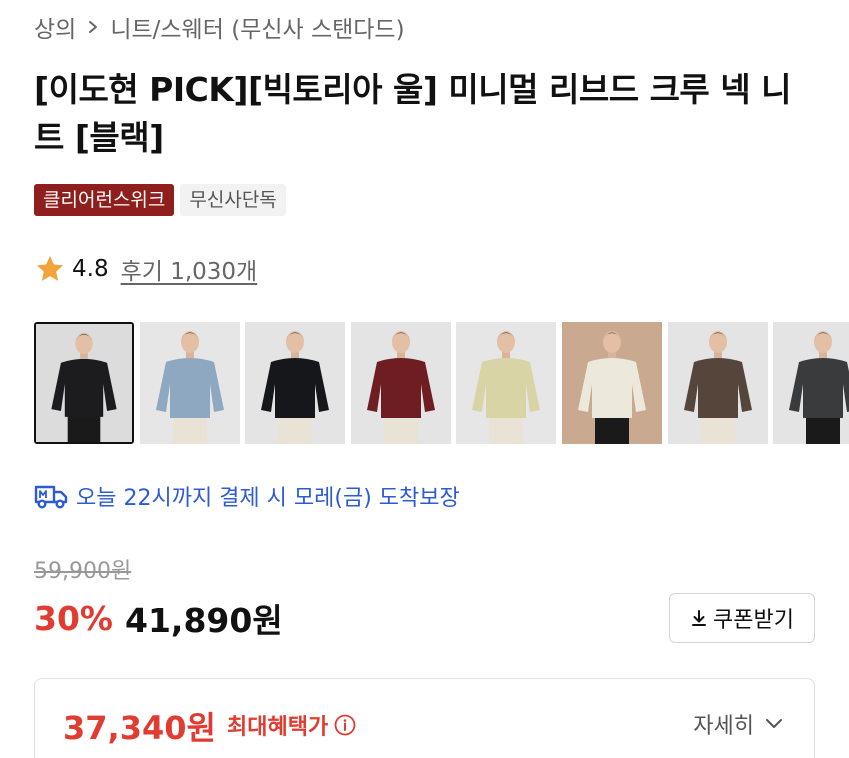 The height and width of the screenshot is (758, 849). Describe the element at coordinates (723, 726) in the screenshot. I see `detail-label: 자세히` at that location.